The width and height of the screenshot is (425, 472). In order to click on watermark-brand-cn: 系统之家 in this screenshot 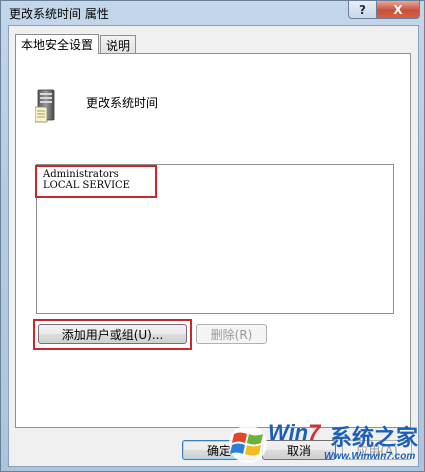, I will do `click(374, 438)`.